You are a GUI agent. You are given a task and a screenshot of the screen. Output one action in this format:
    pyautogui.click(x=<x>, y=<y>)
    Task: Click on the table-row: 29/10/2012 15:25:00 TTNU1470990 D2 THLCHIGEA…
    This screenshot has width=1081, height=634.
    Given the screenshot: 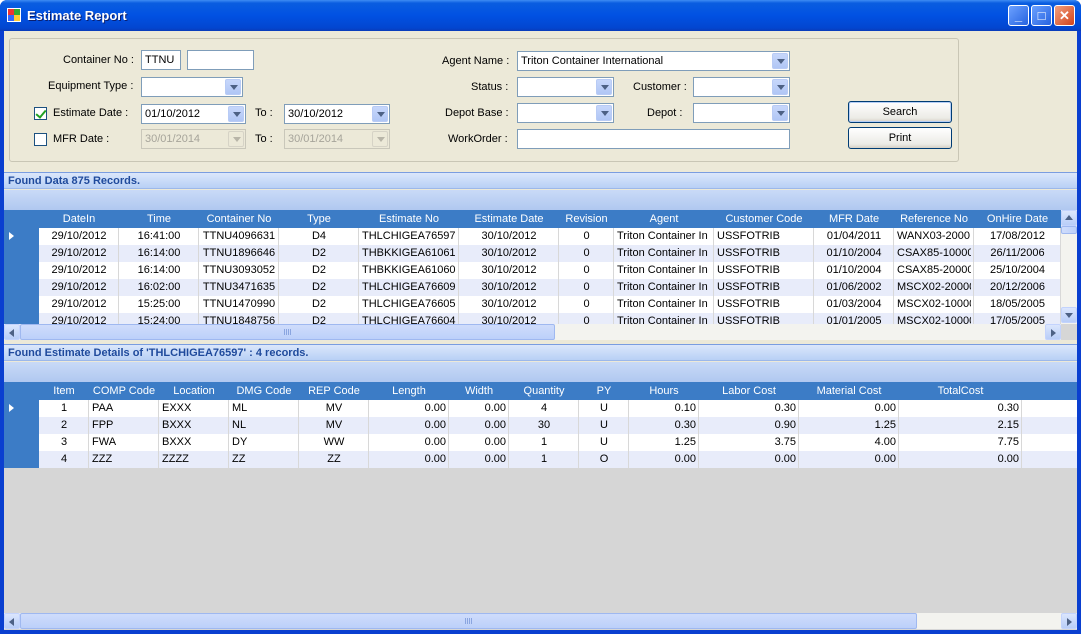 What is the action you would take?
    pyautogui.click(x=550, y=304)
    